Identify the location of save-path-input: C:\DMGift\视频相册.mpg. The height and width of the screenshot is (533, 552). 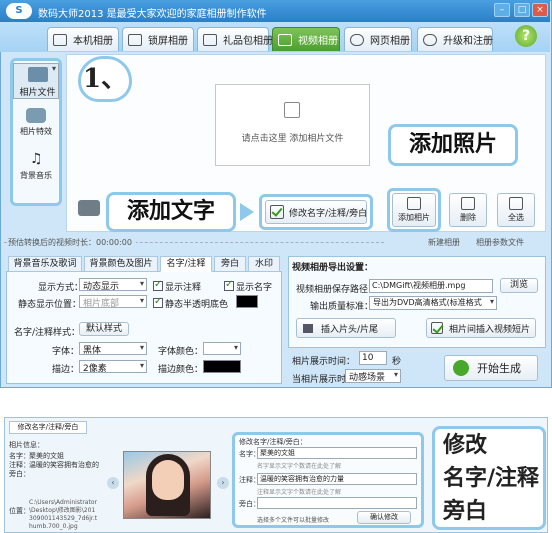
(431, 286).